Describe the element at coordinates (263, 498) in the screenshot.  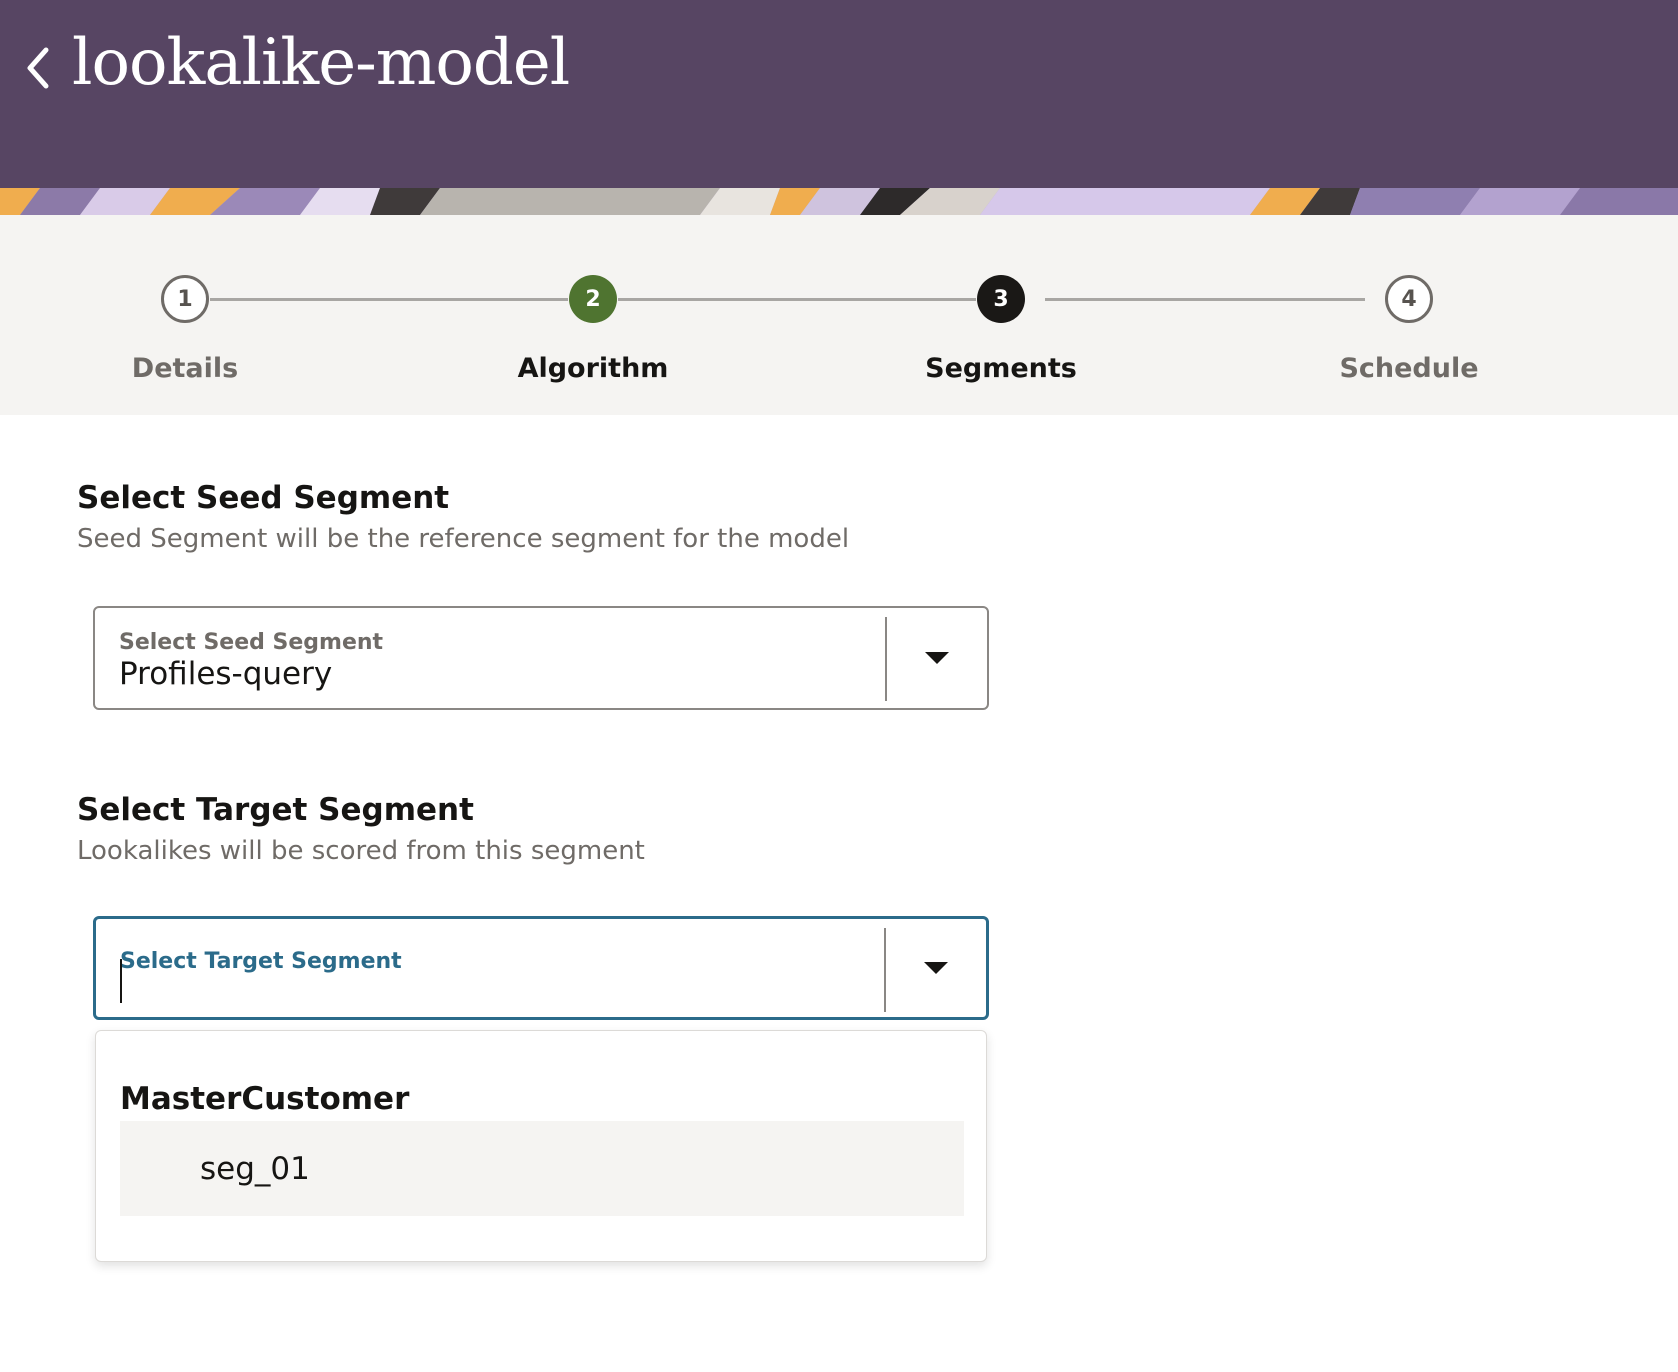
I see `seed-section-title: Select Seed Segment` at that location.